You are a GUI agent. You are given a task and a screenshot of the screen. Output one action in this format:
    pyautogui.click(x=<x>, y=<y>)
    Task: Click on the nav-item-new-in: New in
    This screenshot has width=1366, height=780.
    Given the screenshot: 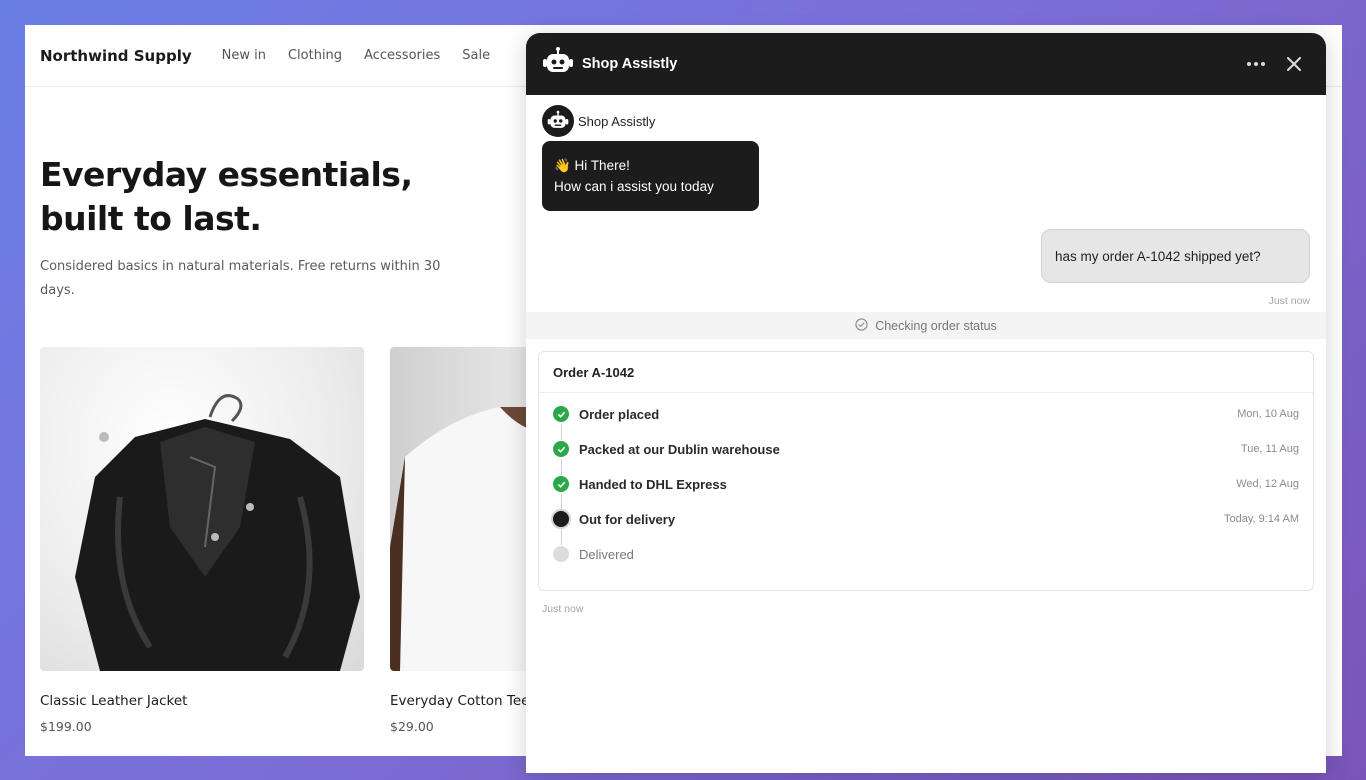 What is the action you would take?
    pyautogui.click(x=244, y=55)
    